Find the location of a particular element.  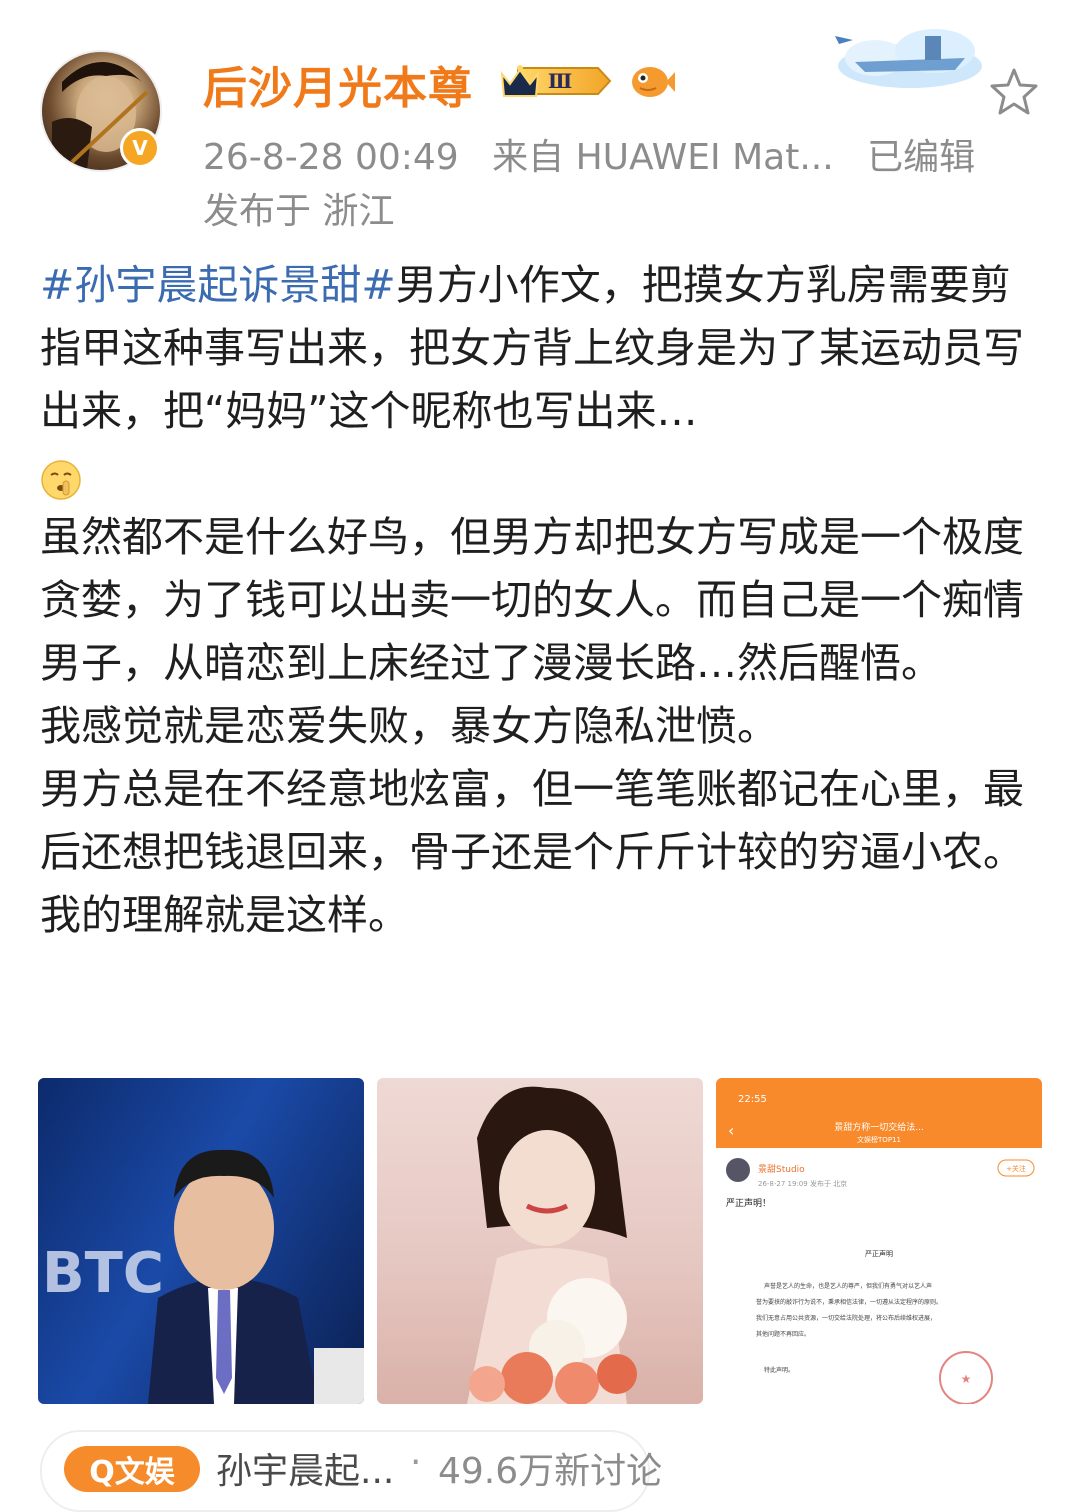

screenshot-follow: +关注 is located at coordinates (1016, 1168).